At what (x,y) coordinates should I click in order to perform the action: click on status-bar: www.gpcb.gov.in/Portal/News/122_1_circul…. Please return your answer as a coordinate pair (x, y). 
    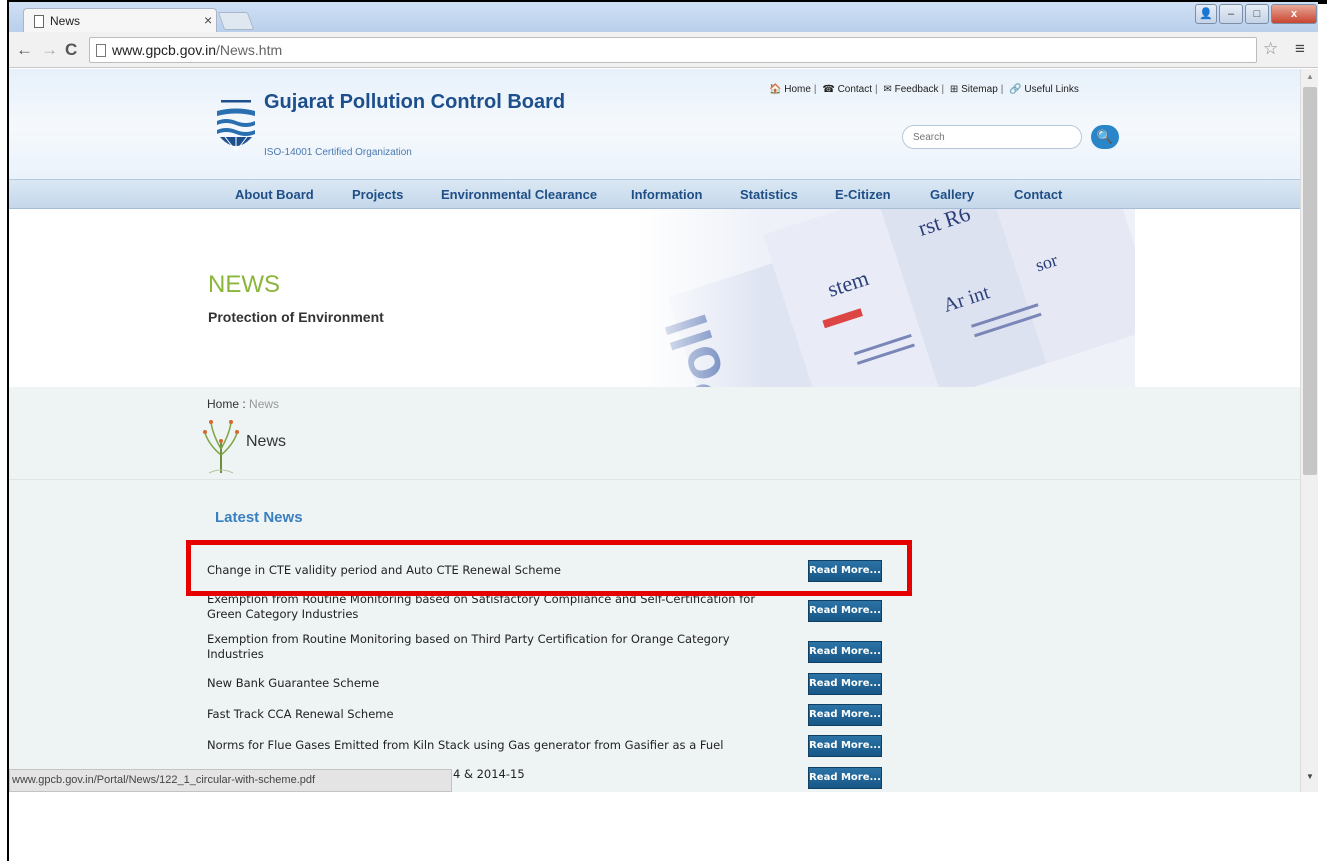
    Looking at the image, I should click on (230, 780).